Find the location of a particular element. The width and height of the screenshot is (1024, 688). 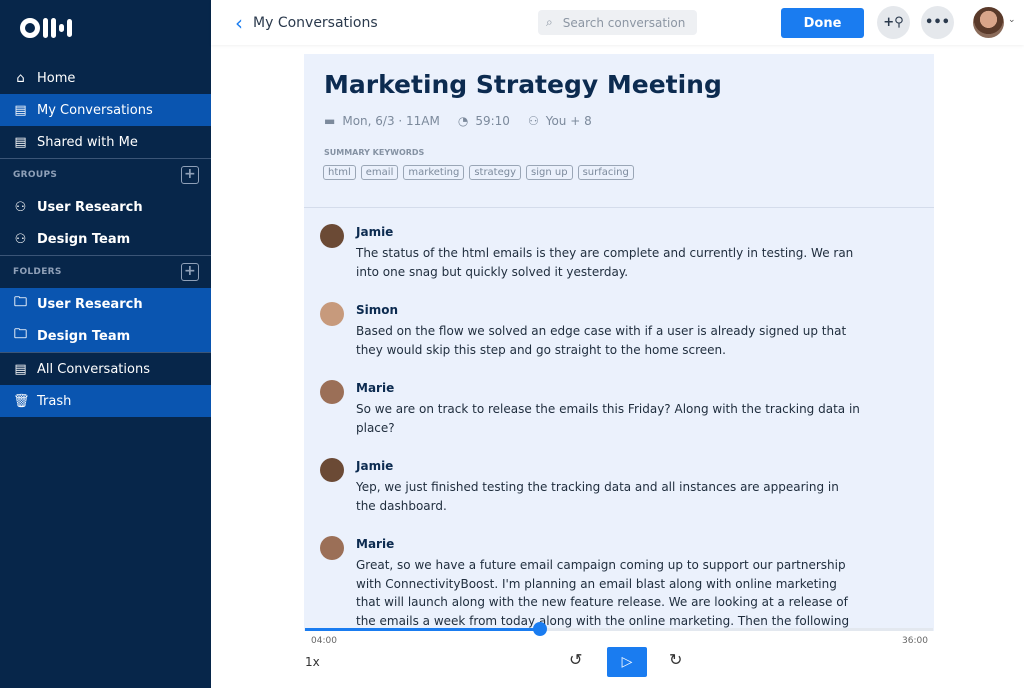

keyword-chip: surfacing is located at coordinates (605, 172).